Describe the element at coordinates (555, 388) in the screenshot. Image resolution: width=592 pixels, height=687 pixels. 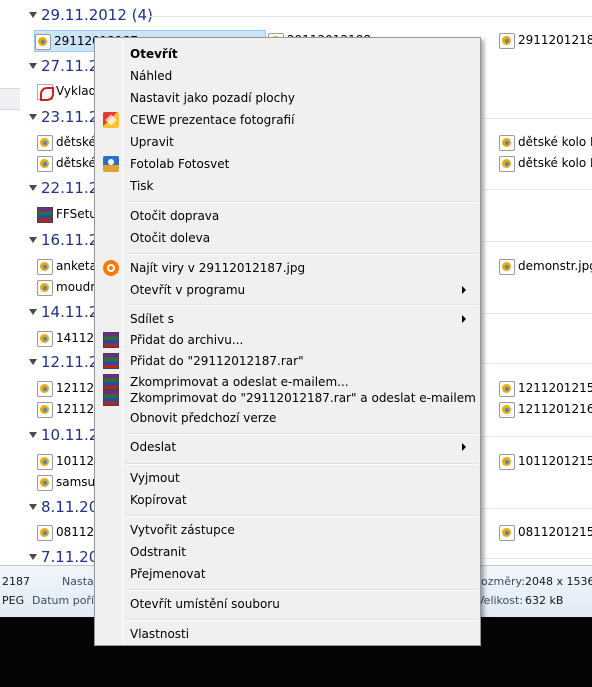
I see `file-name: 12112012159` at that location.